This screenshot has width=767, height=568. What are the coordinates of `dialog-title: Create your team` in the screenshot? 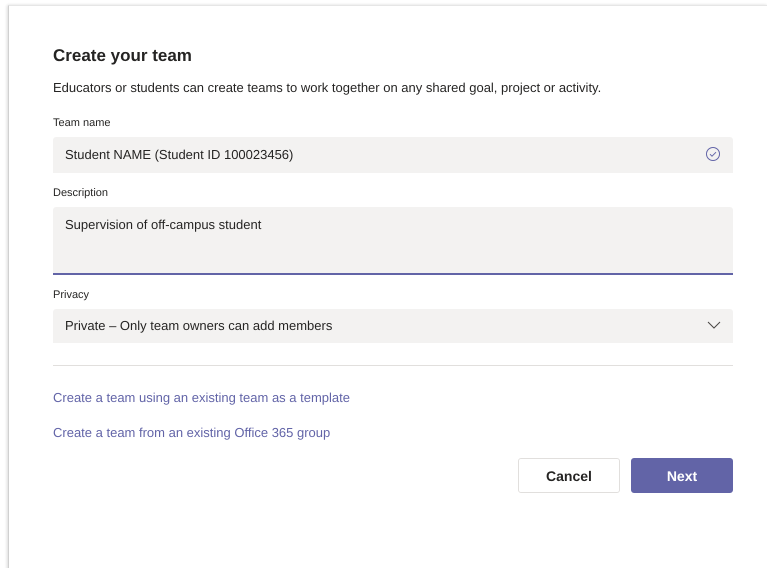 It's located at (123, 56).